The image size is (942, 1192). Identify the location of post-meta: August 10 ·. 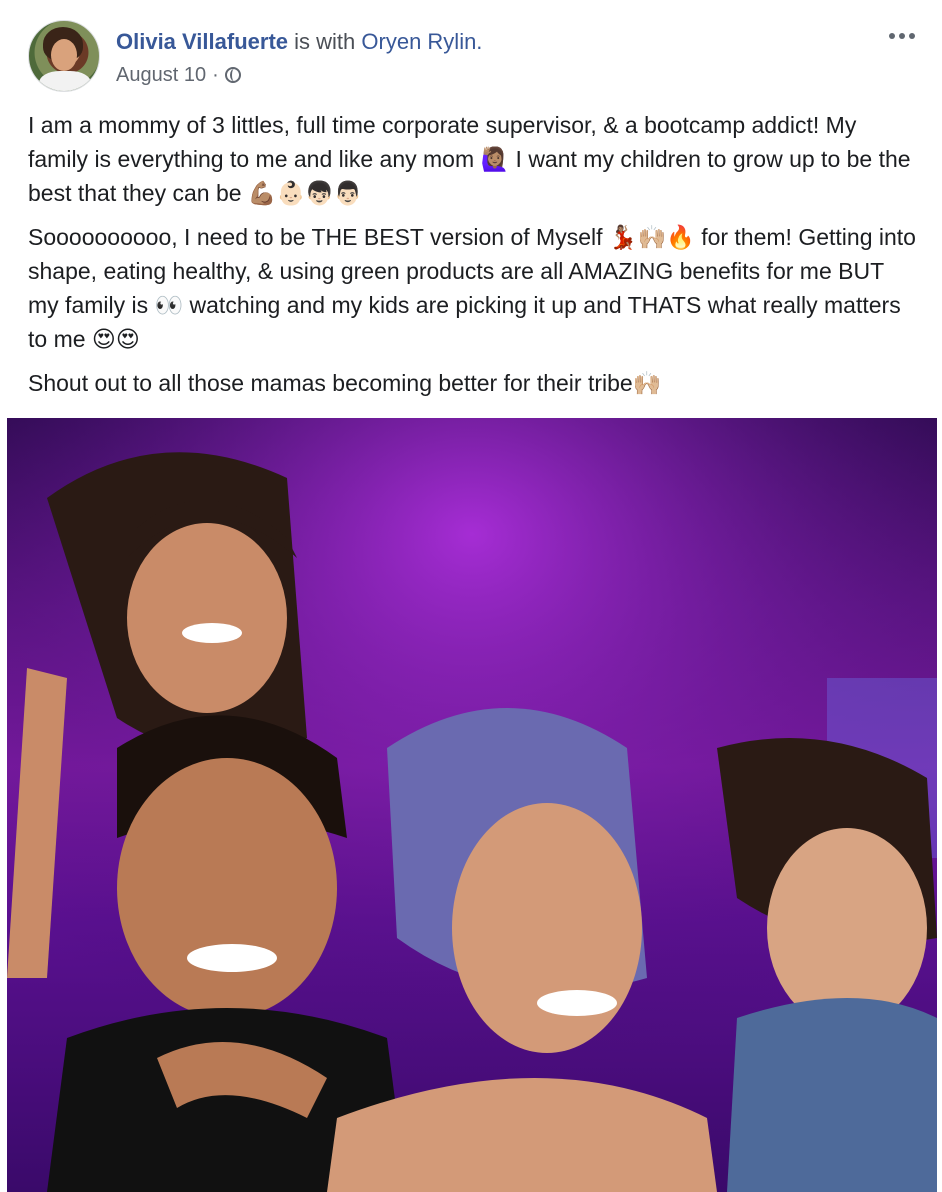
(178, 75).